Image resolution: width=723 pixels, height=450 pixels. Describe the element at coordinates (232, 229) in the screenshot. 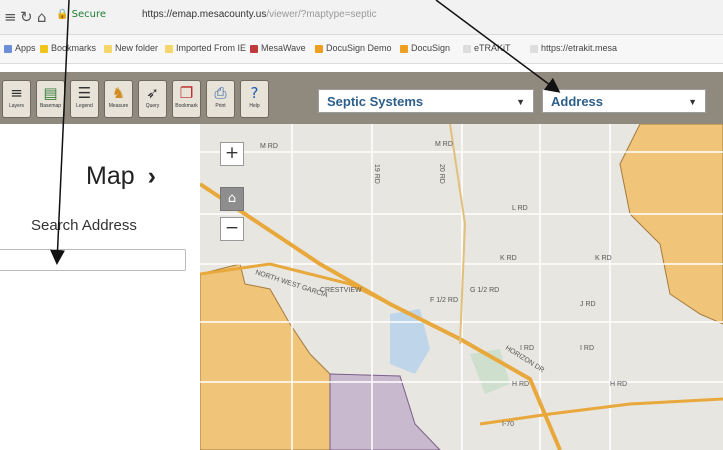

I see `zoom-out-button: −` at that location.